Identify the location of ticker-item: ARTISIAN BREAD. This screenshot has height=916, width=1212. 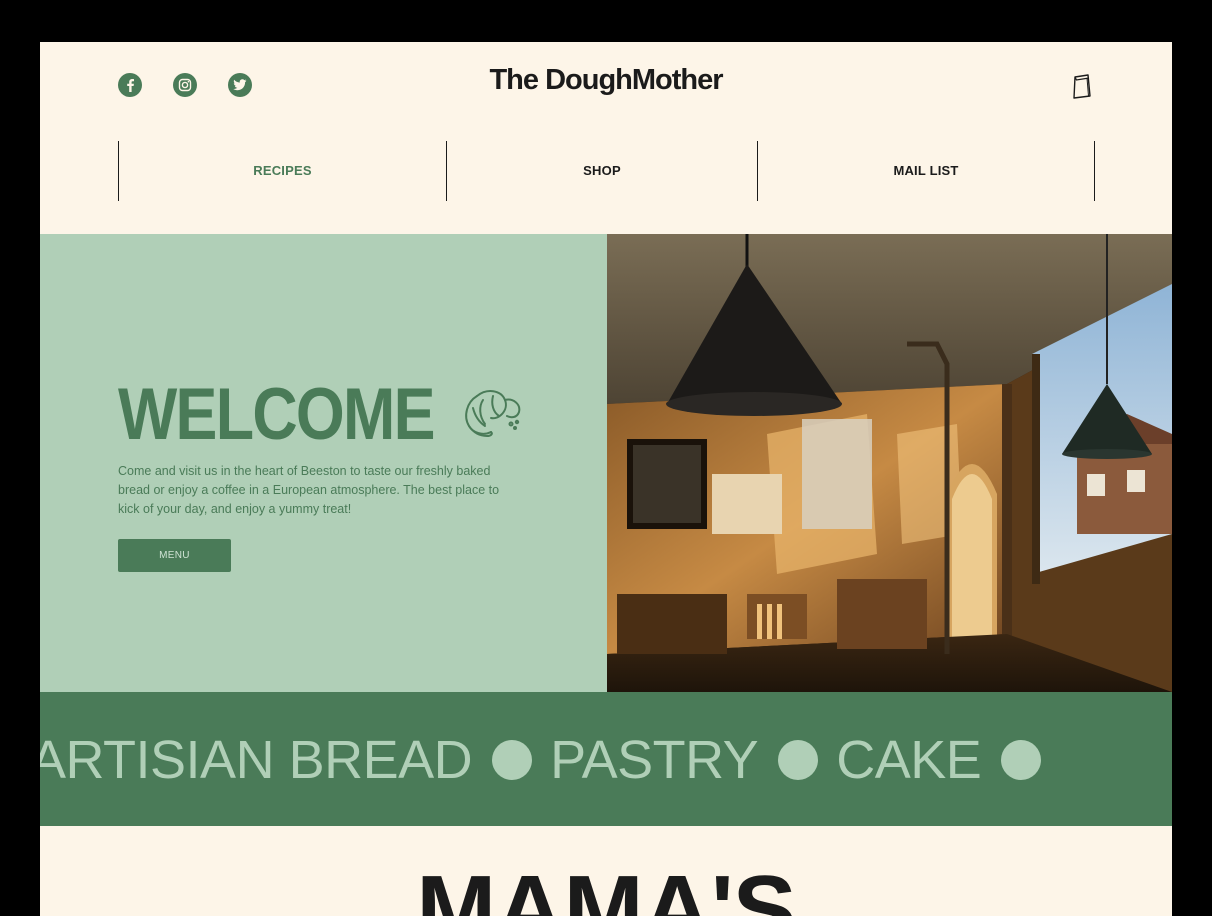
(256, 760).